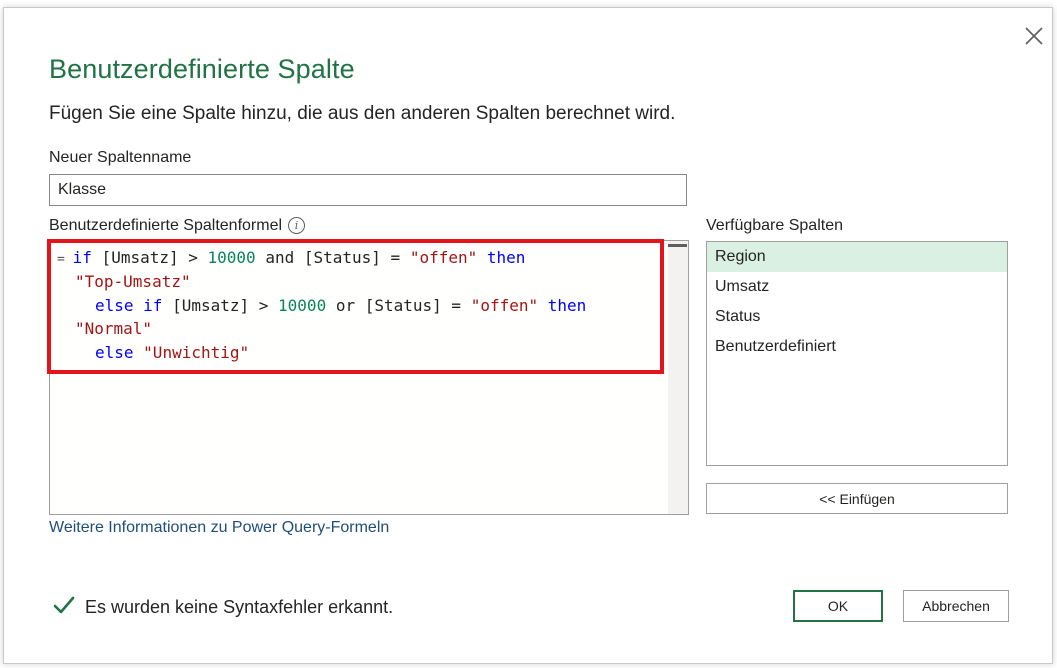  What do you see at coordinates (838, 606) in the screenshot?
I see `ok-button: OK` at bounding box center [838, 606].